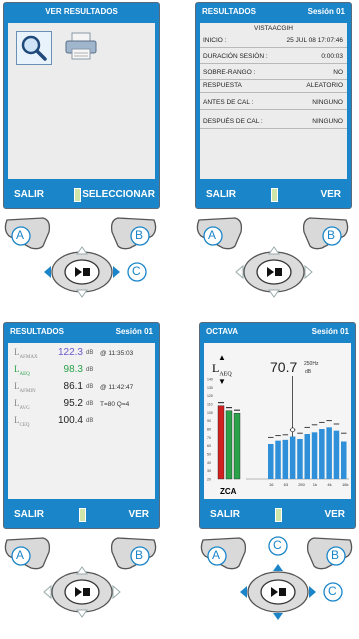 This screenshot has height=639, width=359. I want to click on y-tick-label: 70, so click(209, 438).